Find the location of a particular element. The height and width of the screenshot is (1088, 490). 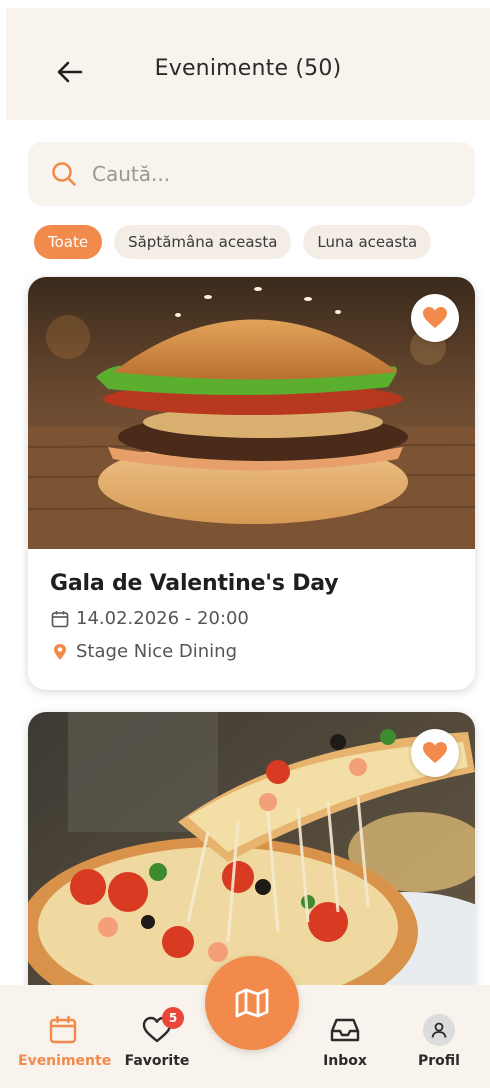

filter-chip-this-month: Luna aceasta is located at coordinates (367, 242).